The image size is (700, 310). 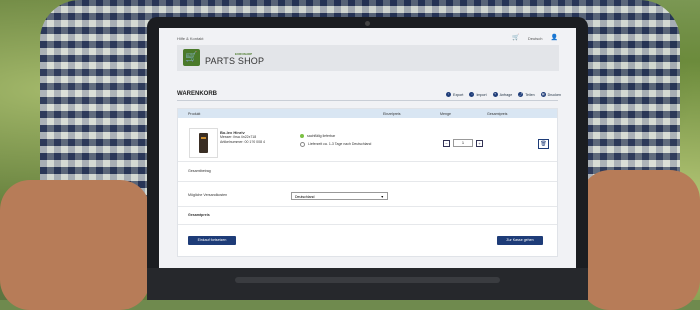 What do you see at coordinates (339, 196) in the screenshot?
I see `shipping-country-select: Deutschland ▼` at bounding box center [339, 196].